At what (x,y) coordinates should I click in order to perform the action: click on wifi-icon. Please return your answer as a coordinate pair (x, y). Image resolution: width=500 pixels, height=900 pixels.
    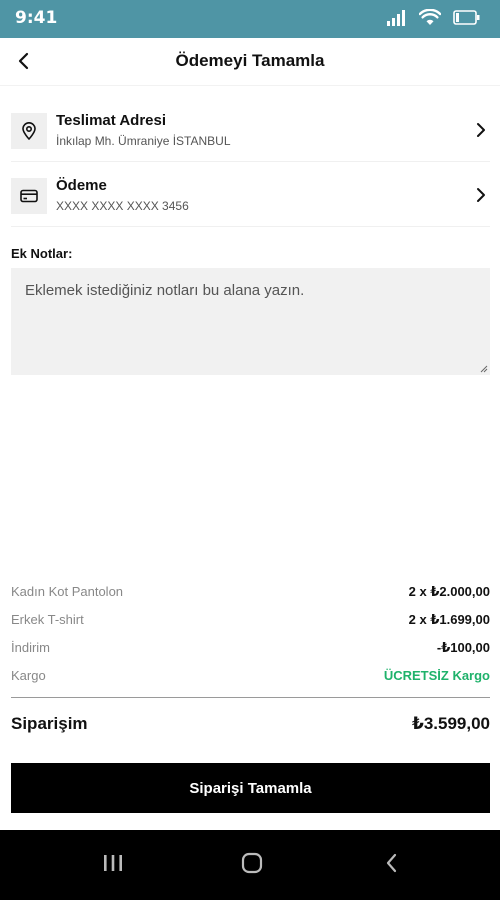
    Looking at the image, I should click on (430, 17).